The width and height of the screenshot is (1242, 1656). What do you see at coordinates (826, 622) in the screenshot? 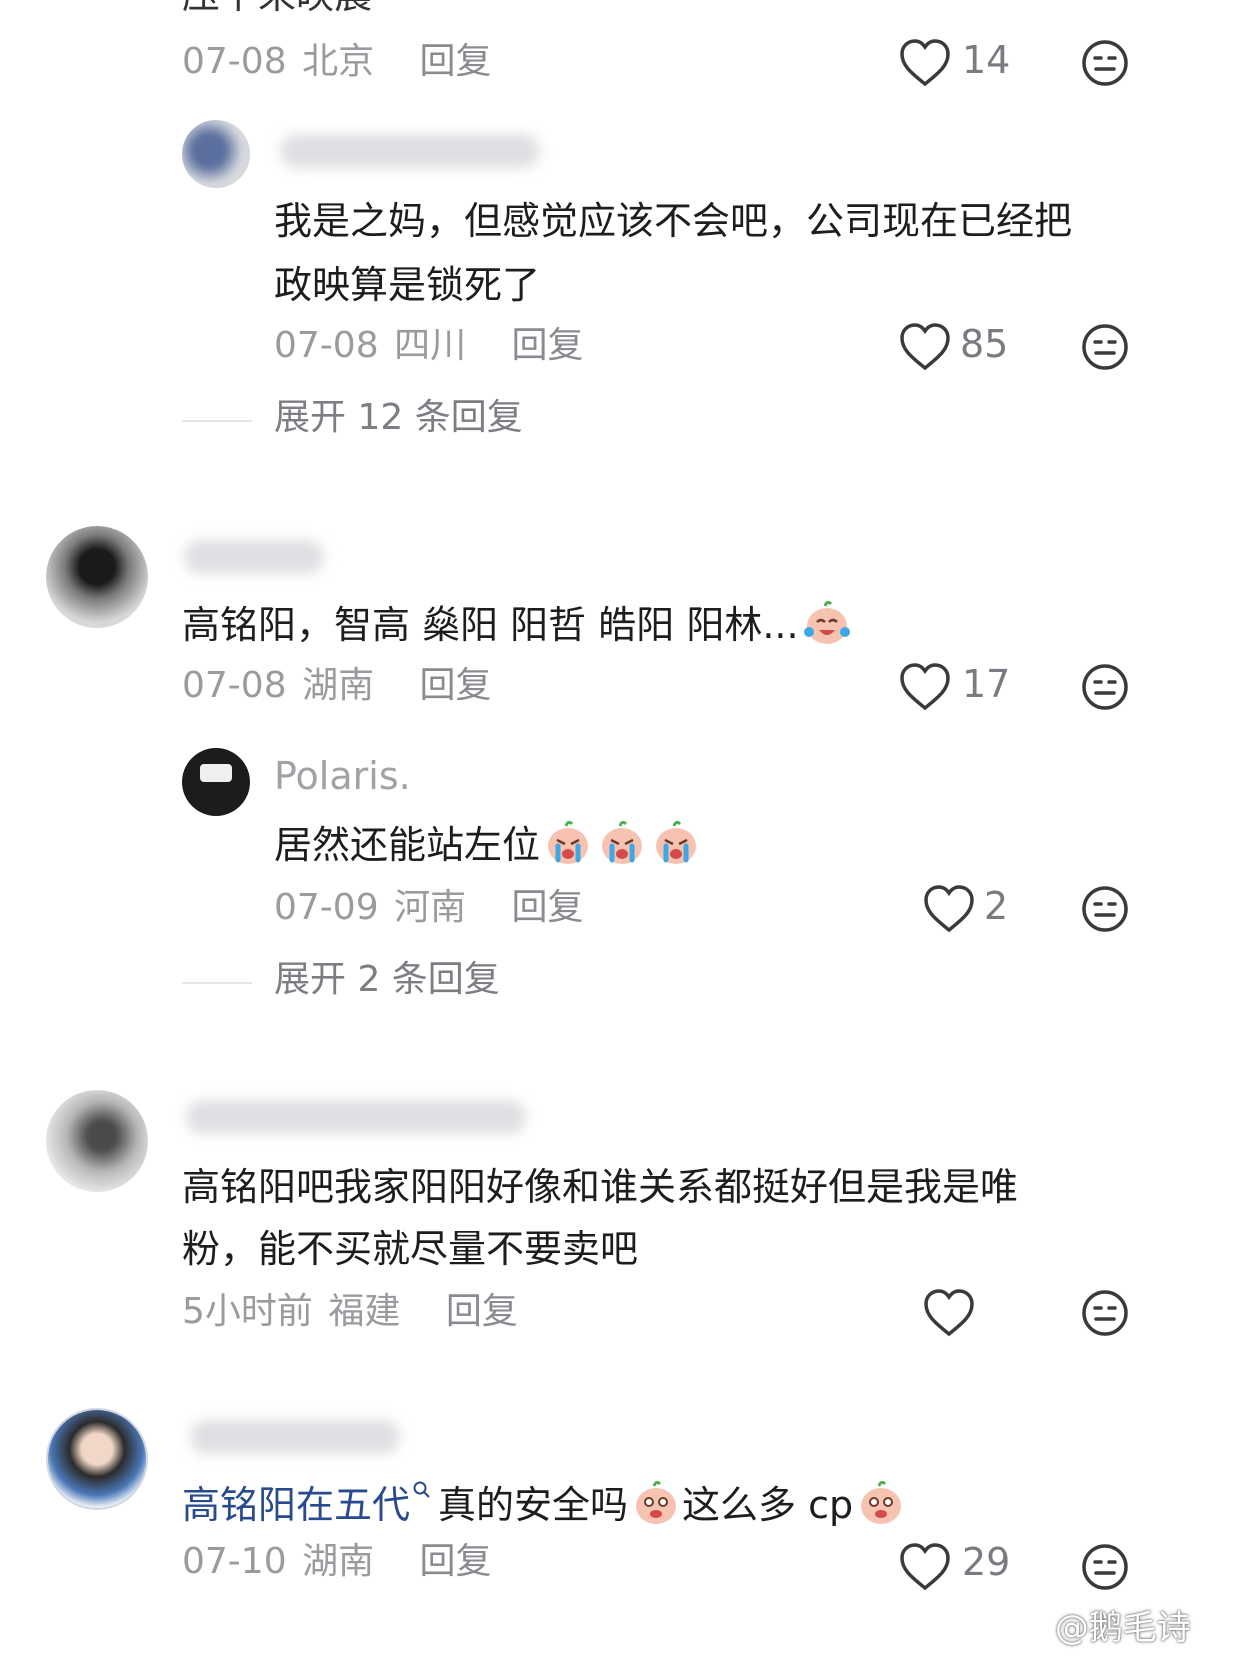
I see `crying-laughing-emoji-icon` at bounding box center [826, 622].